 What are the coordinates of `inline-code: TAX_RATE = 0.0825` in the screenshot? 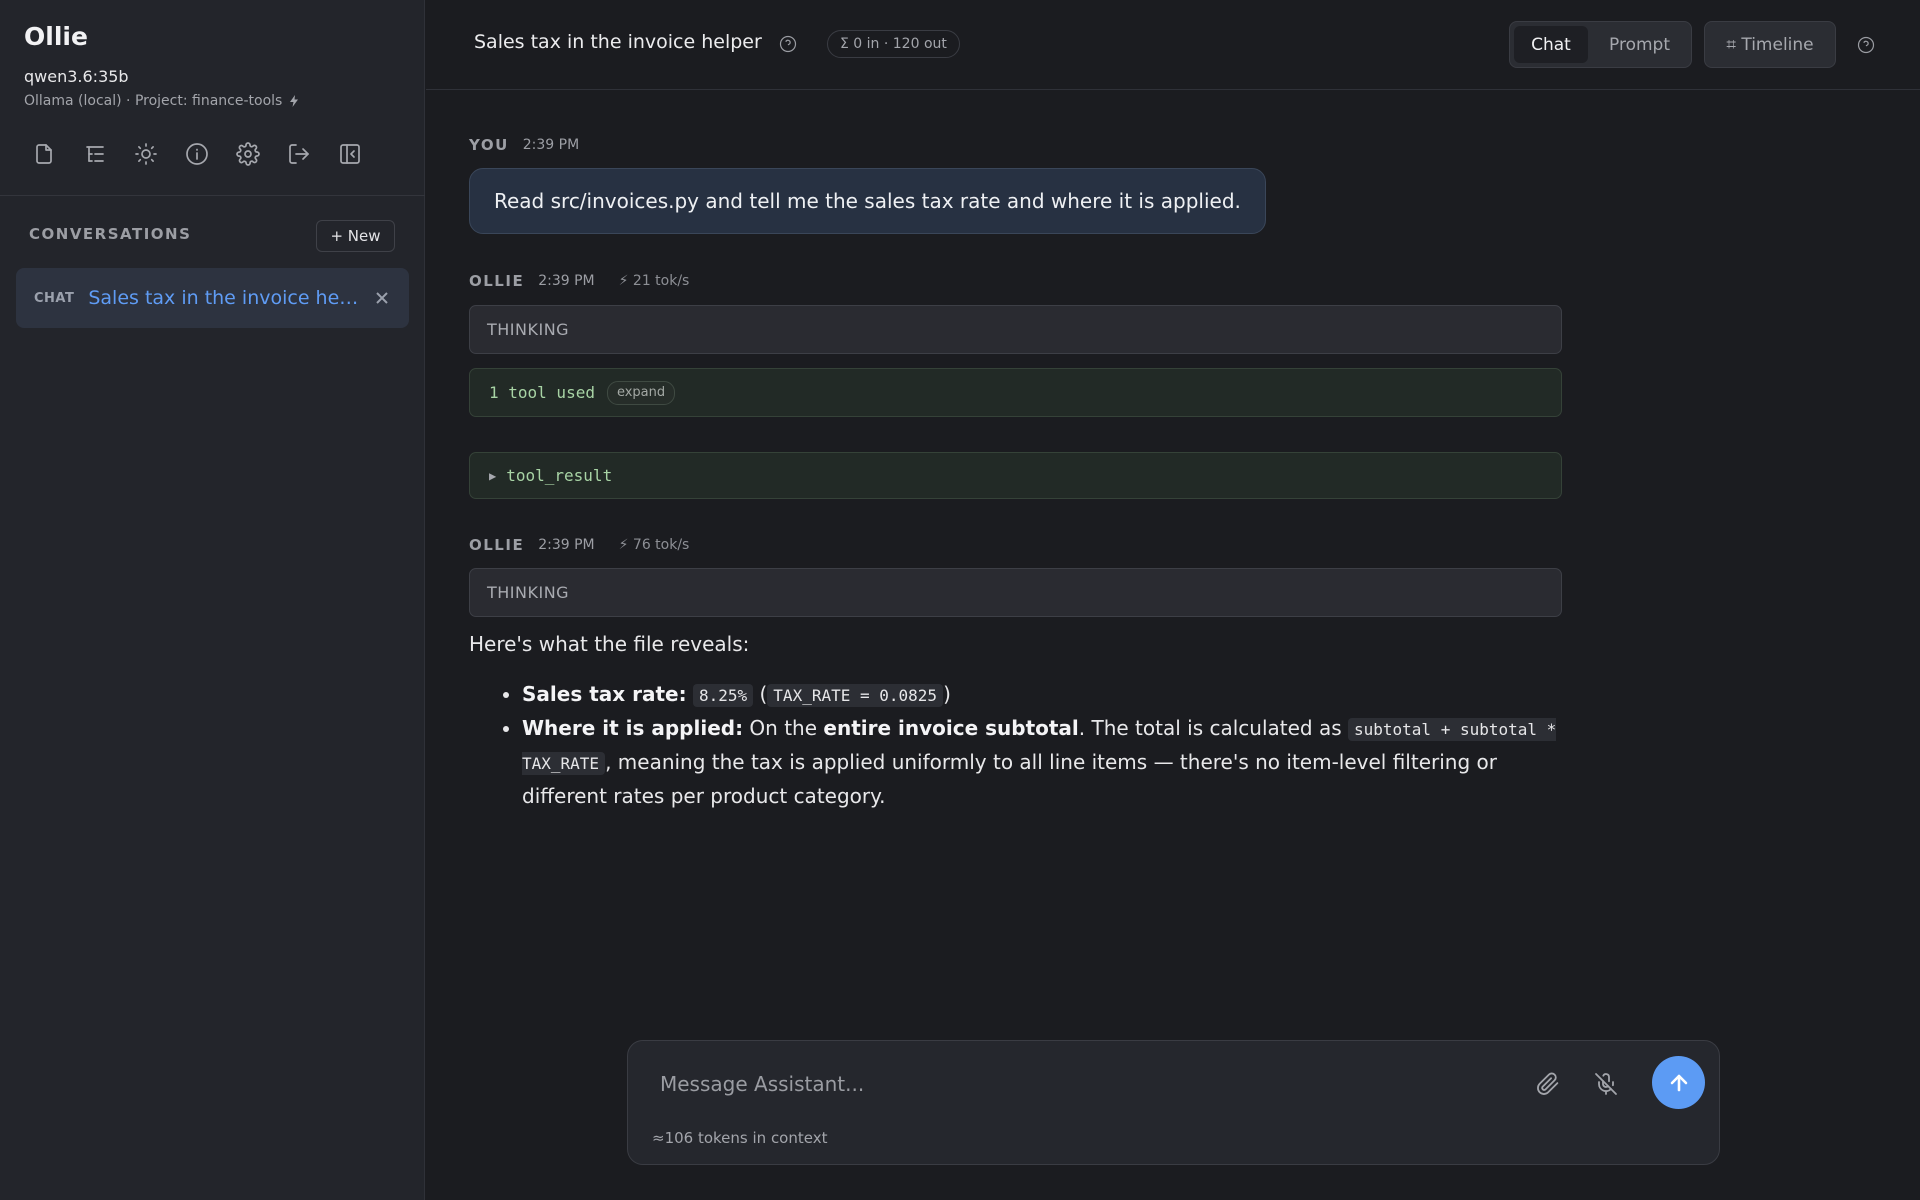 It's located at (855, 695).